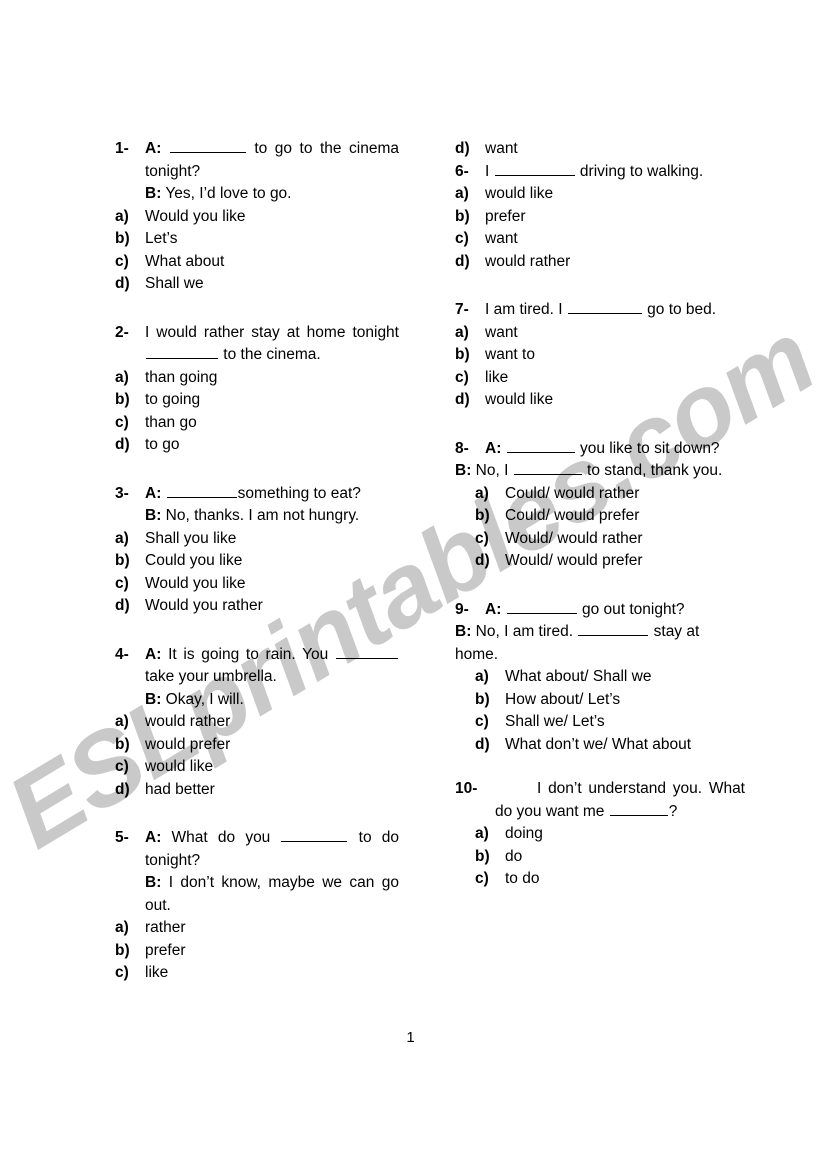 This screenshot has width=821, height=1169. Describe the element at coordinates (226, 837) in the screenshot. I see `question-5-prompt-a-pre: What do you` at that location.